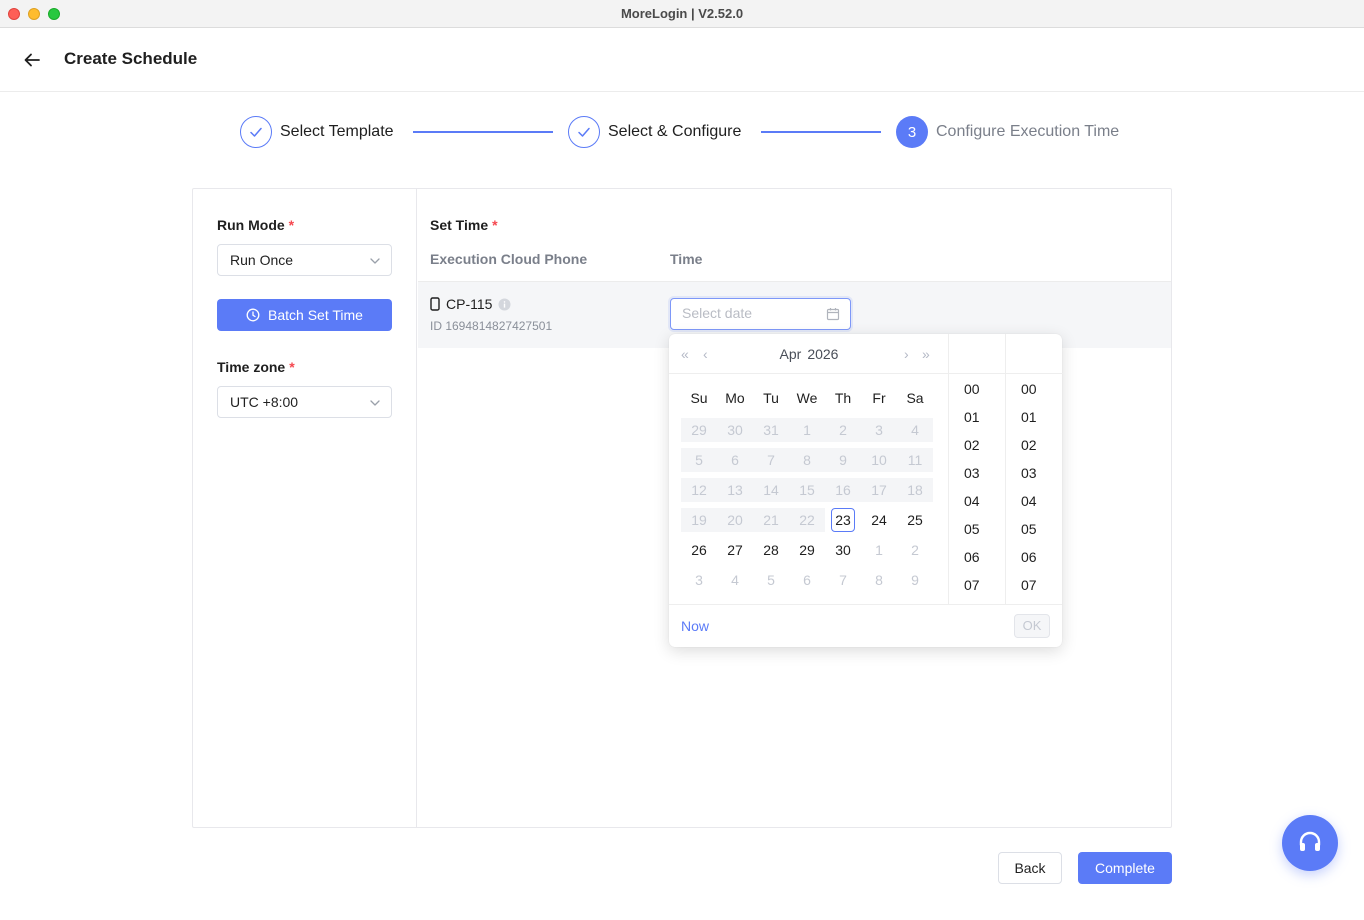 The width and height of the screenshot is (1364, 920). Describe the element at coordinates (915, 490) in the screenshot. I see `calendar-day: 18` at that location.